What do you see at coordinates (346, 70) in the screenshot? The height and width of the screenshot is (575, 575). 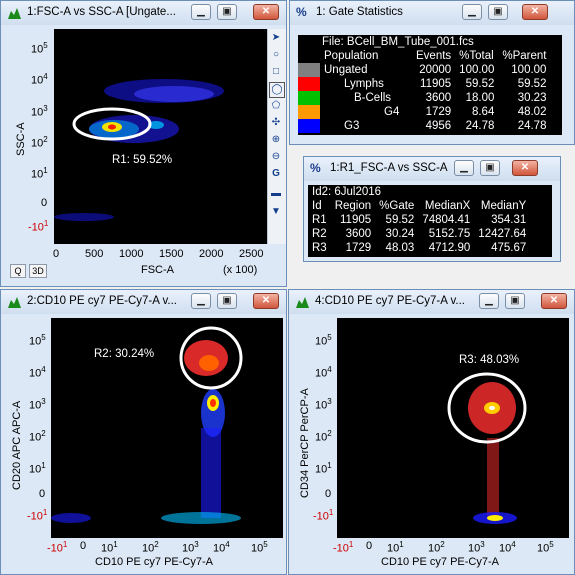 I see `population-name: Ungated` at bounding box center [346, 70].